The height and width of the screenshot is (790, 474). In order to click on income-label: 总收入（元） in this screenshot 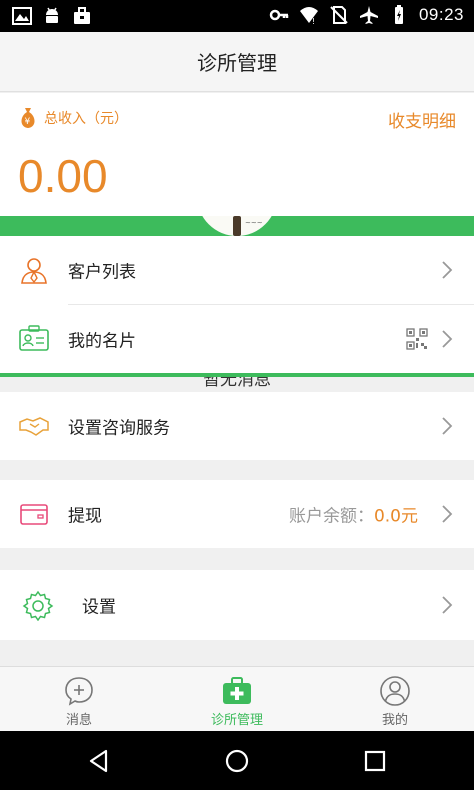, I will do `click(86, 119)`.